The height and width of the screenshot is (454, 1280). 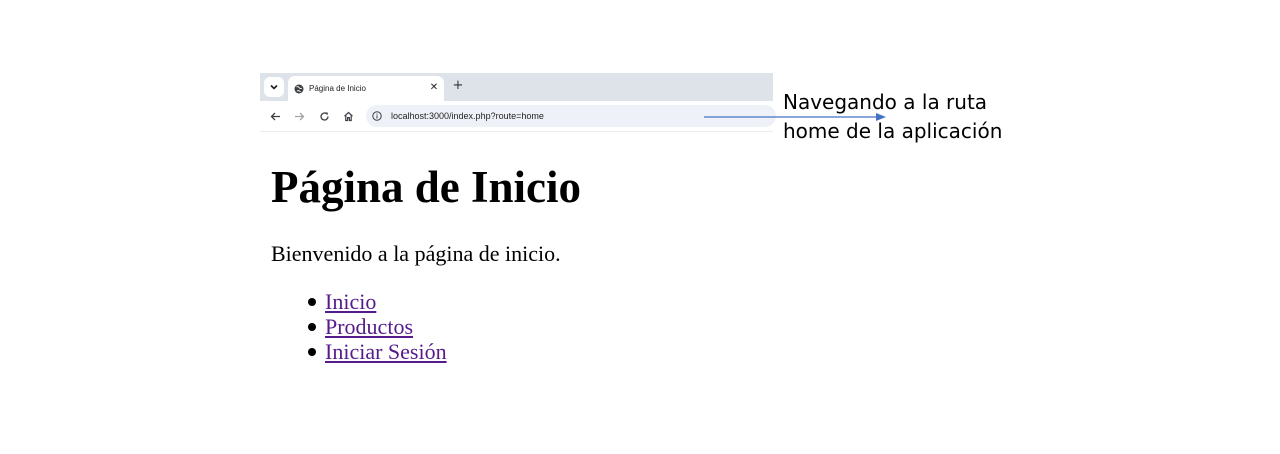 What do you see at coordinates (299, 89) in the screenshot?
I see `globe-icon` at bounding box center [299, 89].